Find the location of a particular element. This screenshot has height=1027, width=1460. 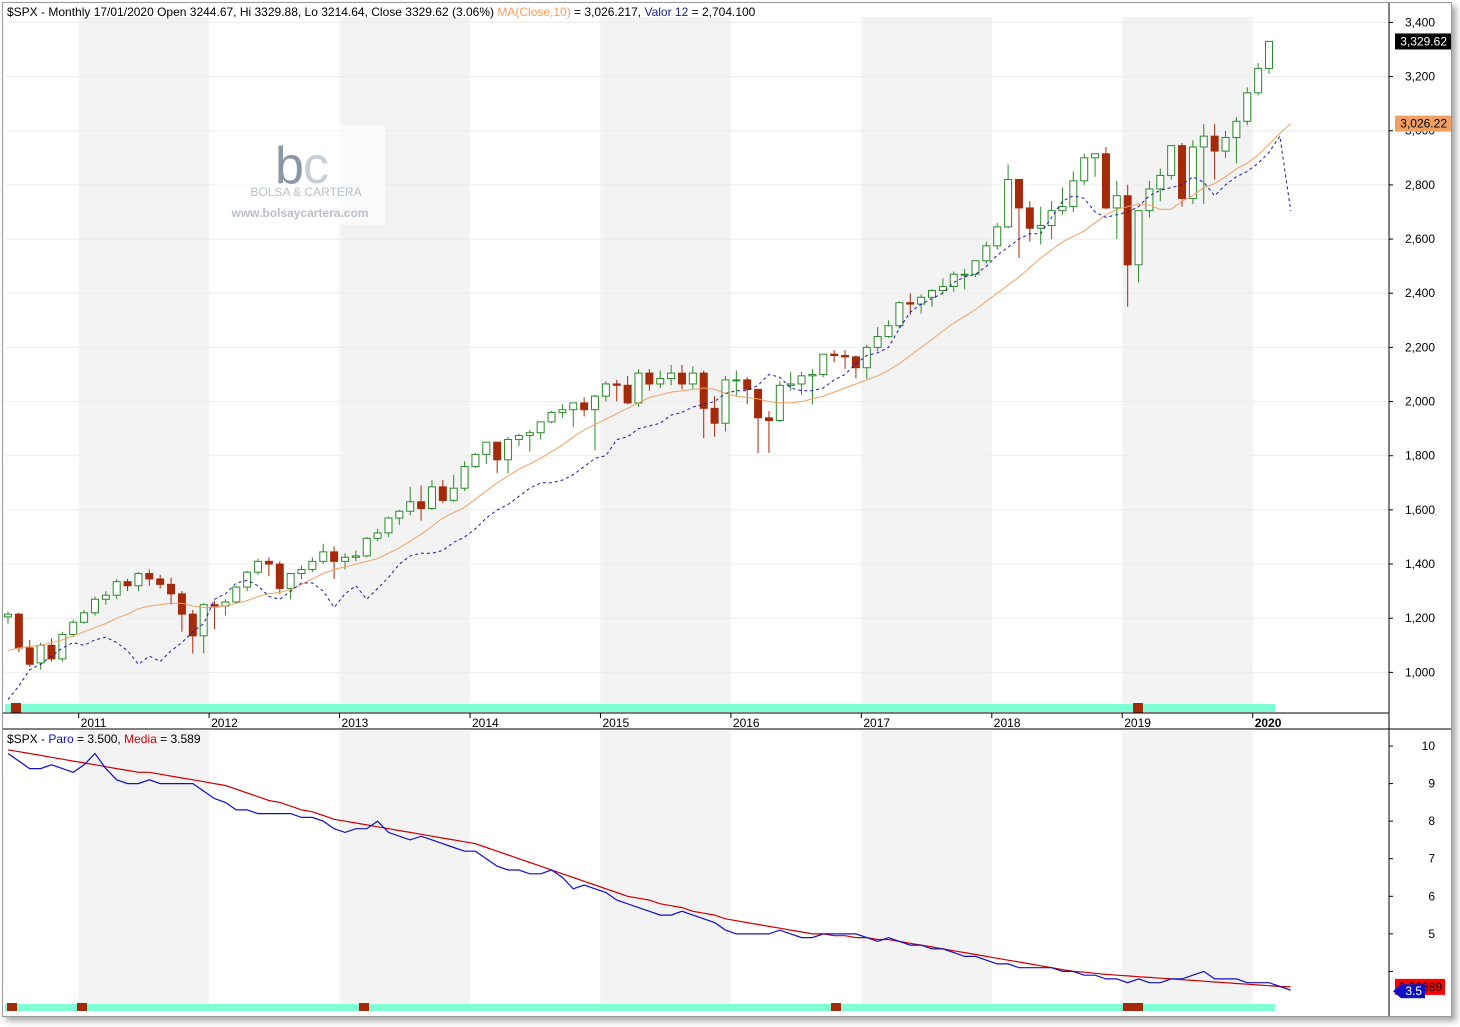

year-band-bottom is located at coordinates (405, 870).